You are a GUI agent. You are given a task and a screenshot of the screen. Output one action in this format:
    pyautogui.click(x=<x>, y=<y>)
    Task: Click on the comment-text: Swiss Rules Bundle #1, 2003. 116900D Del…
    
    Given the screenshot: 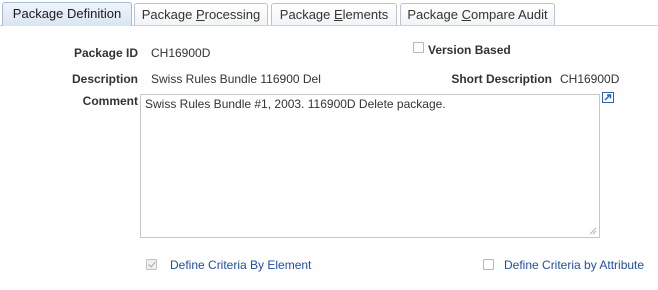 What is the action you would take?
    pyautogui.click(x=295, y=104)
    